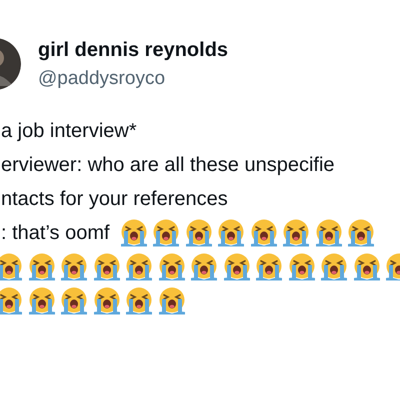 Image resolution: width=400 pixels, height=400 pixels. Describe the element at coordinates (167, 165) in the screenshot. I see `post-text: erviewer: who are all these unspecifie` at that location.